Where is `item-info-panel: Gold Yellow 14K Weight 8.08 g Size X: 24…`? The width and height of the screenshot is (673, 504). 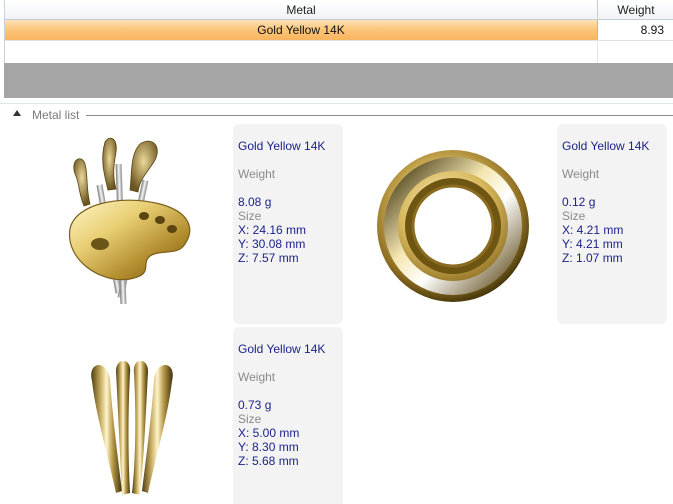 item-info-panel: Gold Yellow 14K Weight 8.08 g Size X: 24… is located at coordinates (288, 224).